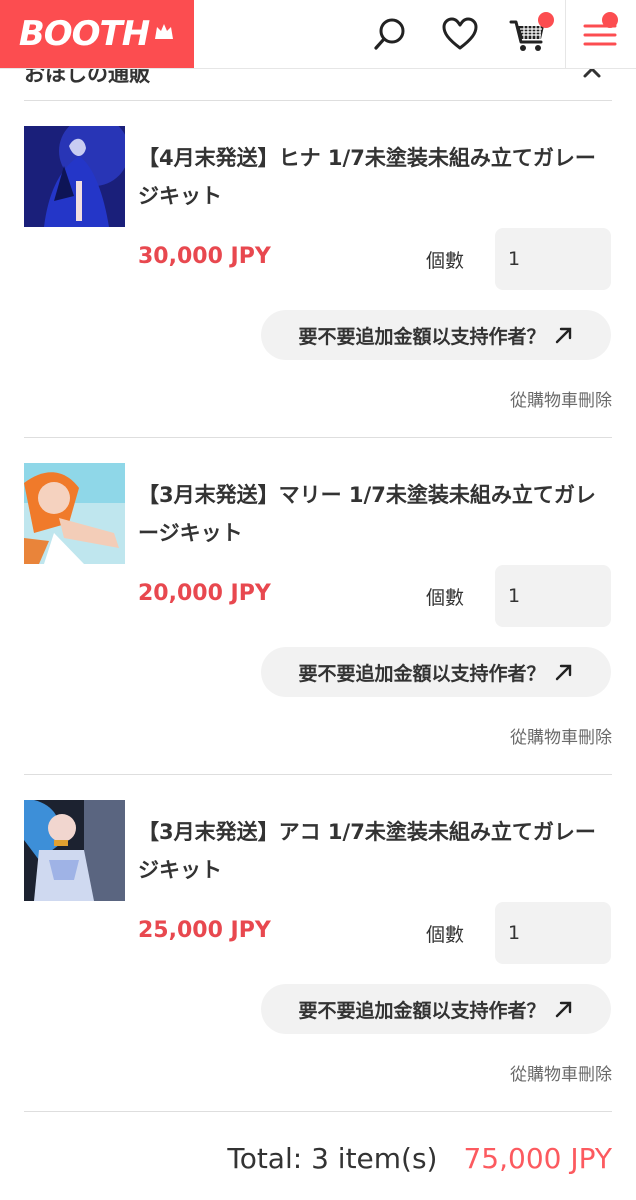 This screenshot has height=1200, width=636. I want to click on total-items-label: Total: 3 item(s), so click(332, 1158).